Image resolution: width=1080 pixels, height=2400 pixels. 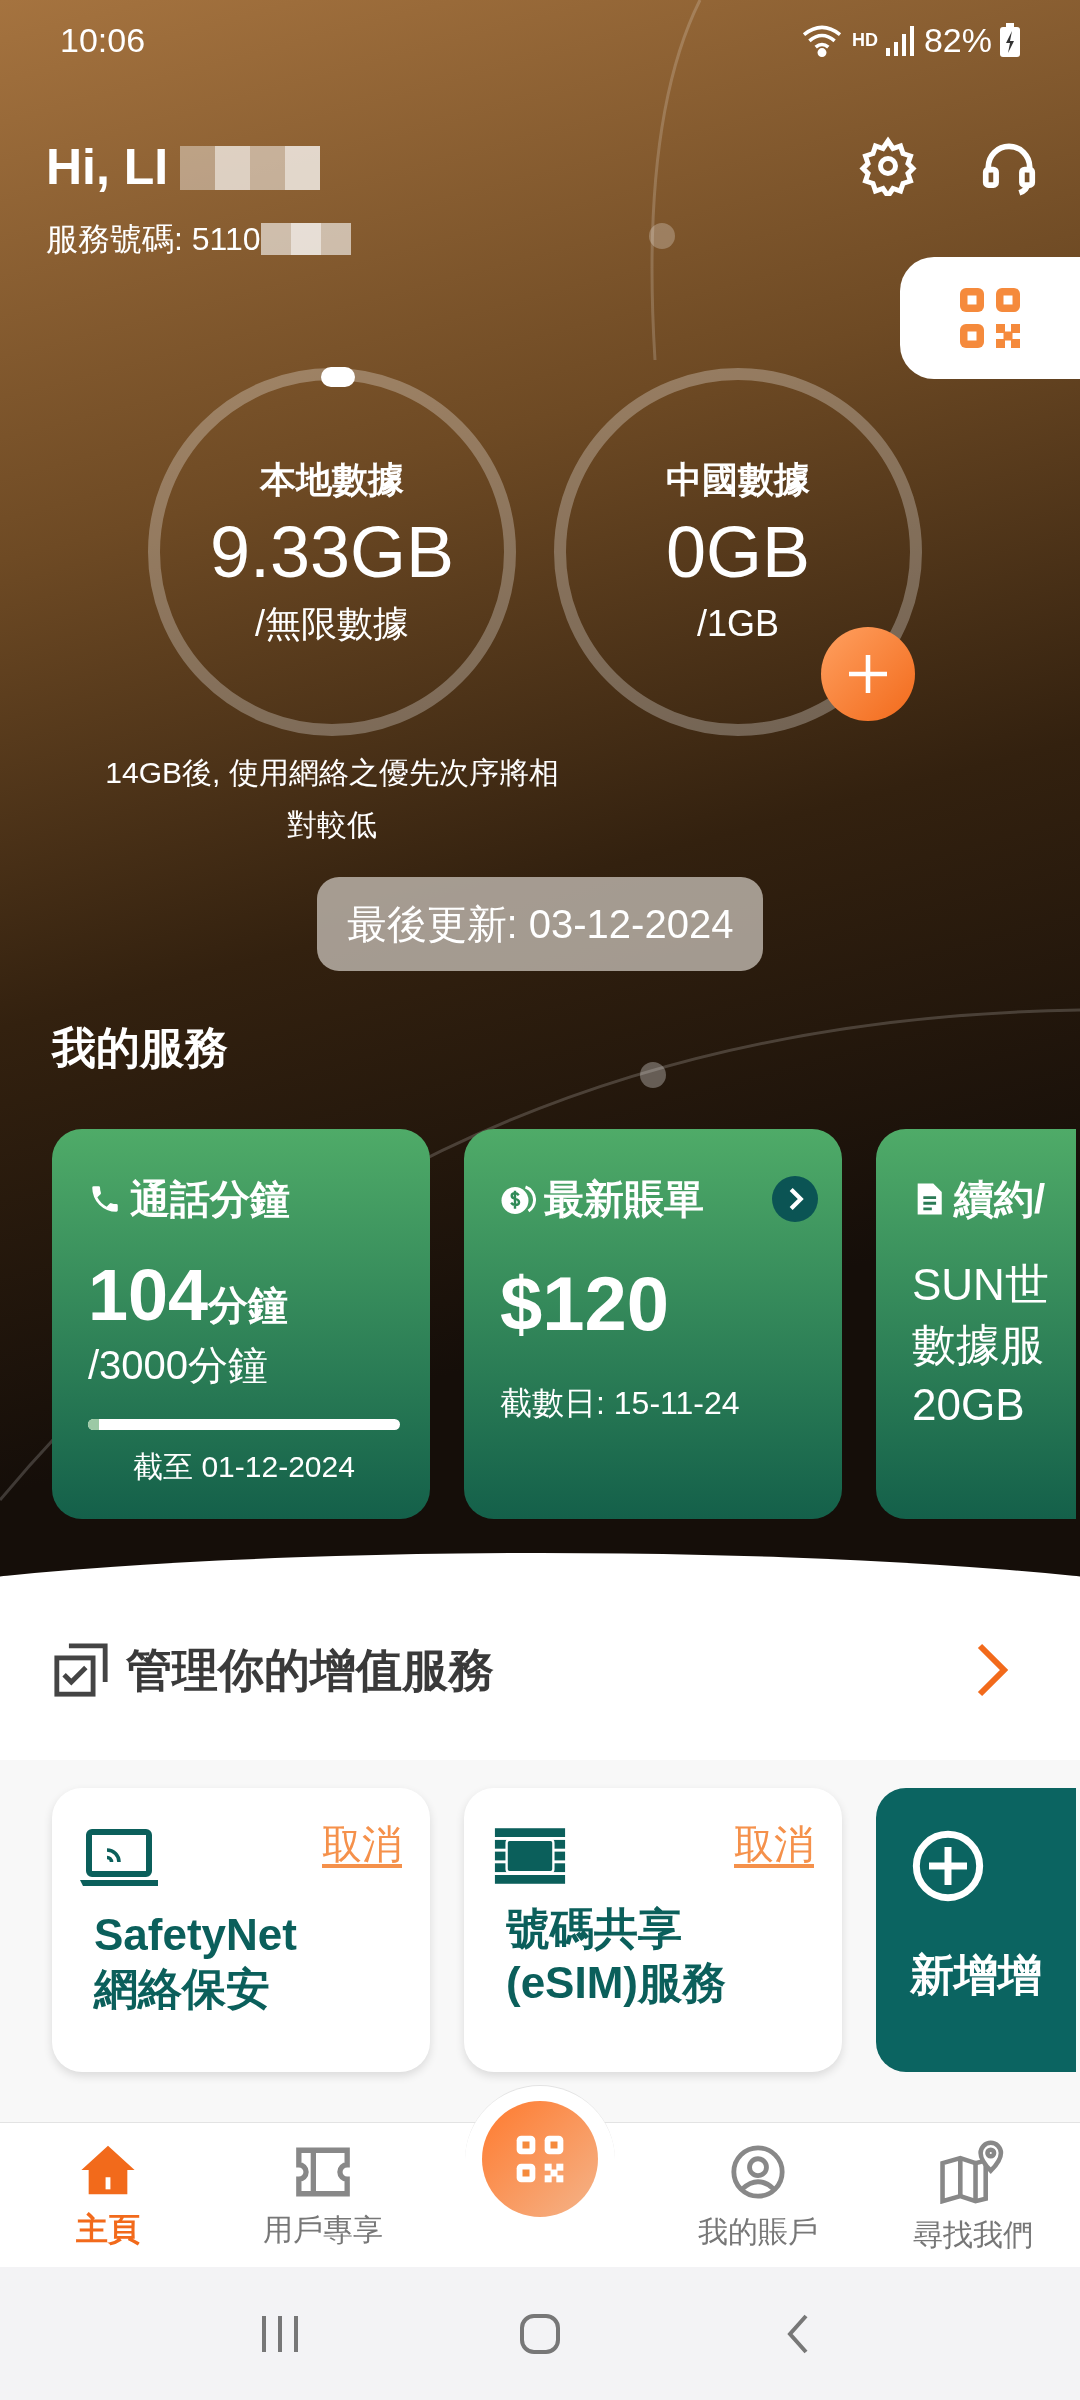 I want to click on fair-use-note: 14GB後, 使用網絡之優先次序將相對較低, so click(x=332, y=799).